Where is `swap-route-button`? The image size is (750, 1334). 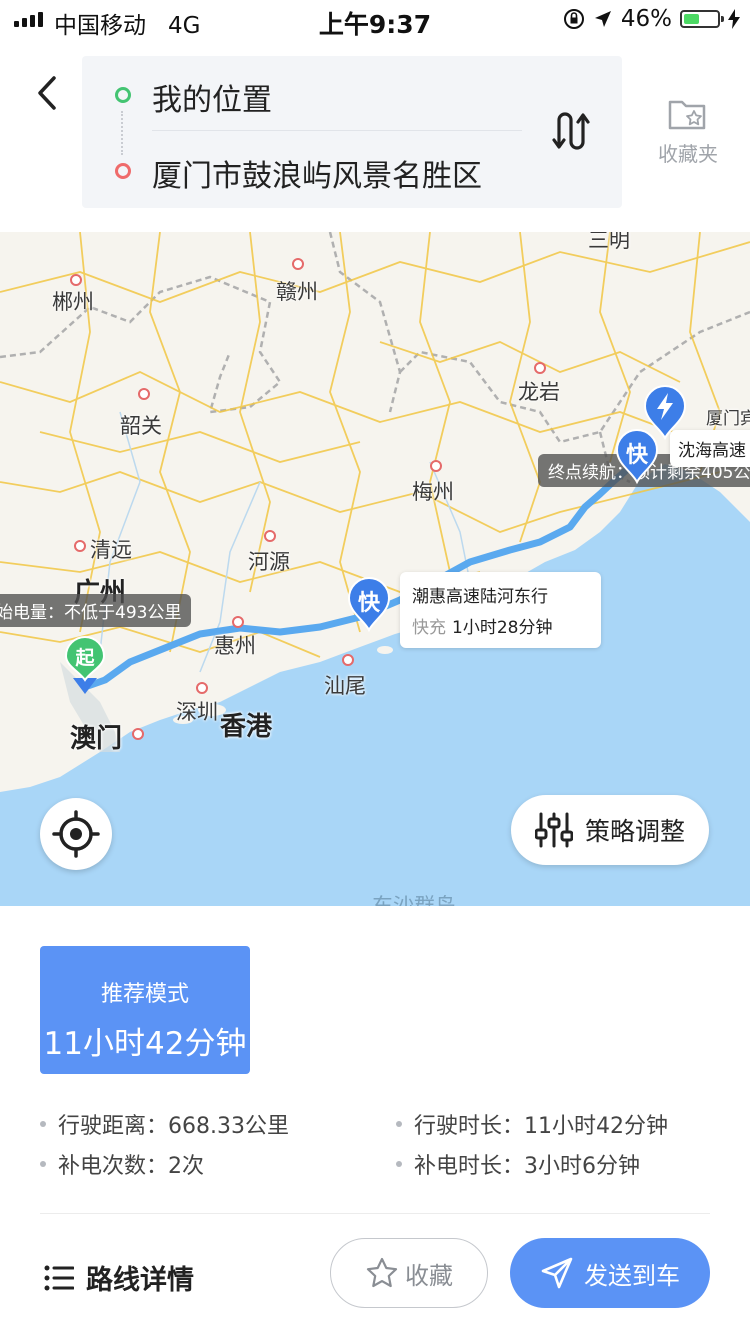 swap-route-button is located at coordinates (572, 131).